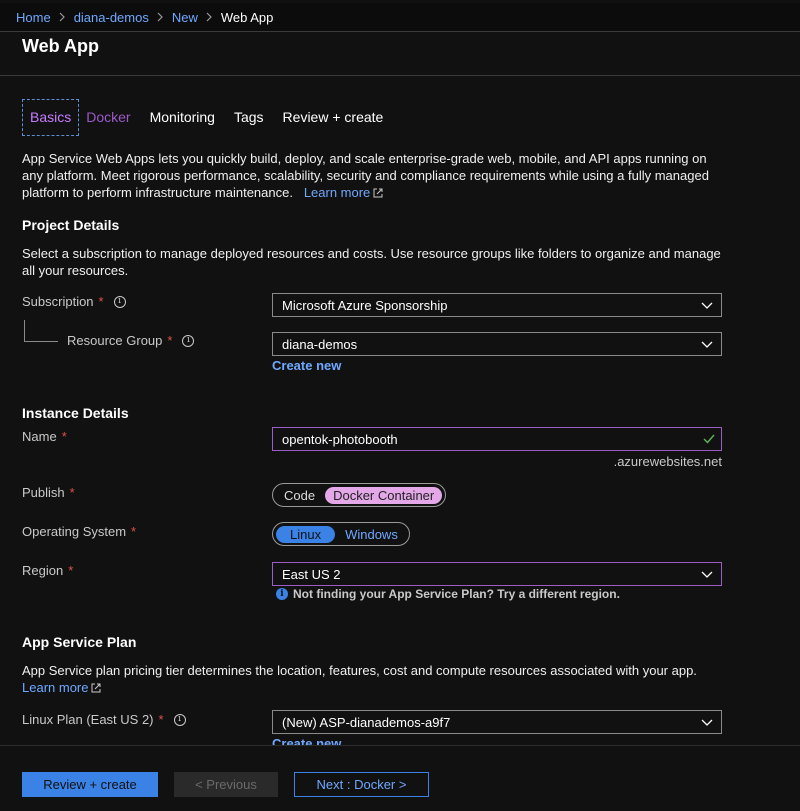 The width and height of the screenshot is (800, 811). What do you see at coordinates (58, 301) in the screenshot?
I see `subscription-label-text: Subscription` at bounding box center [58, 301].